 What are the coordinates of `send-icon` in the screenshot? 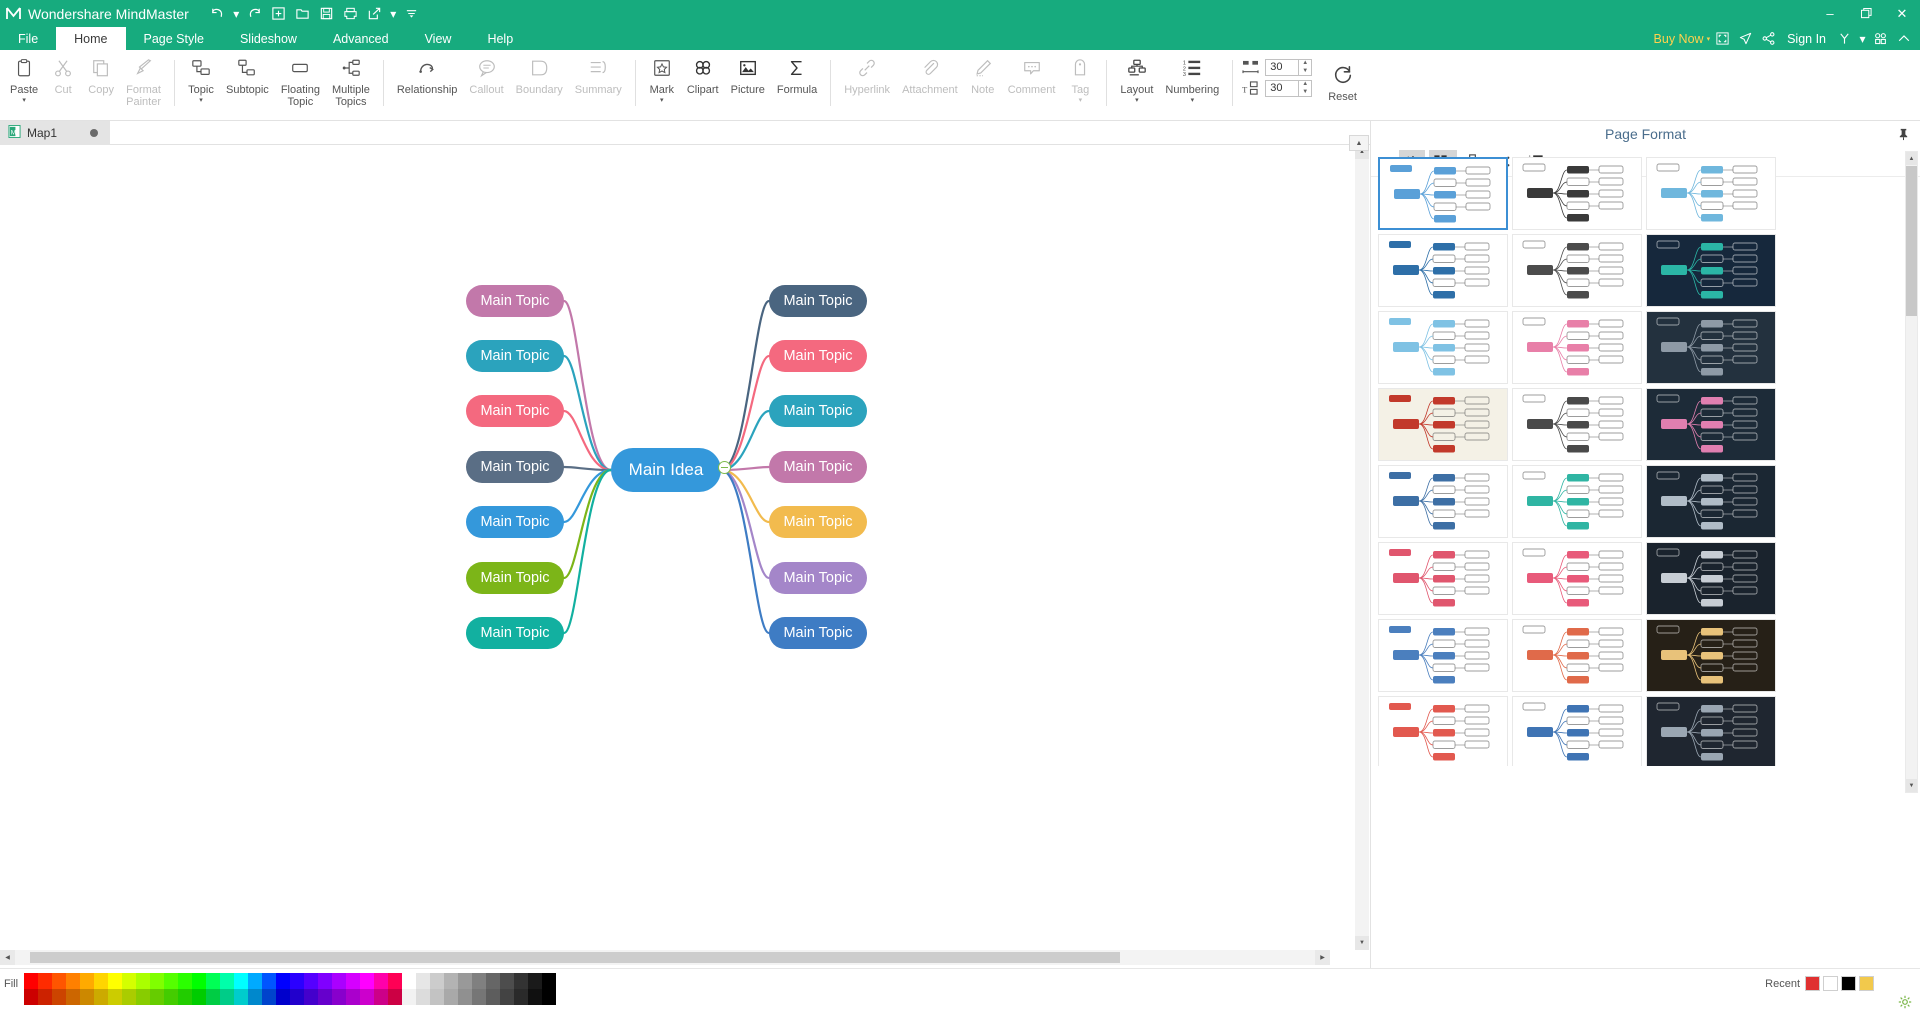 It's located at (1745, 38).